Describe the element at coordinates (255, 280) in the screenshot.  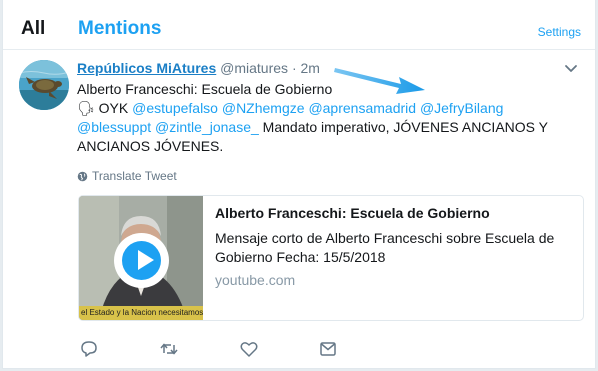
I see `card-domain: youtube.com` at that location.